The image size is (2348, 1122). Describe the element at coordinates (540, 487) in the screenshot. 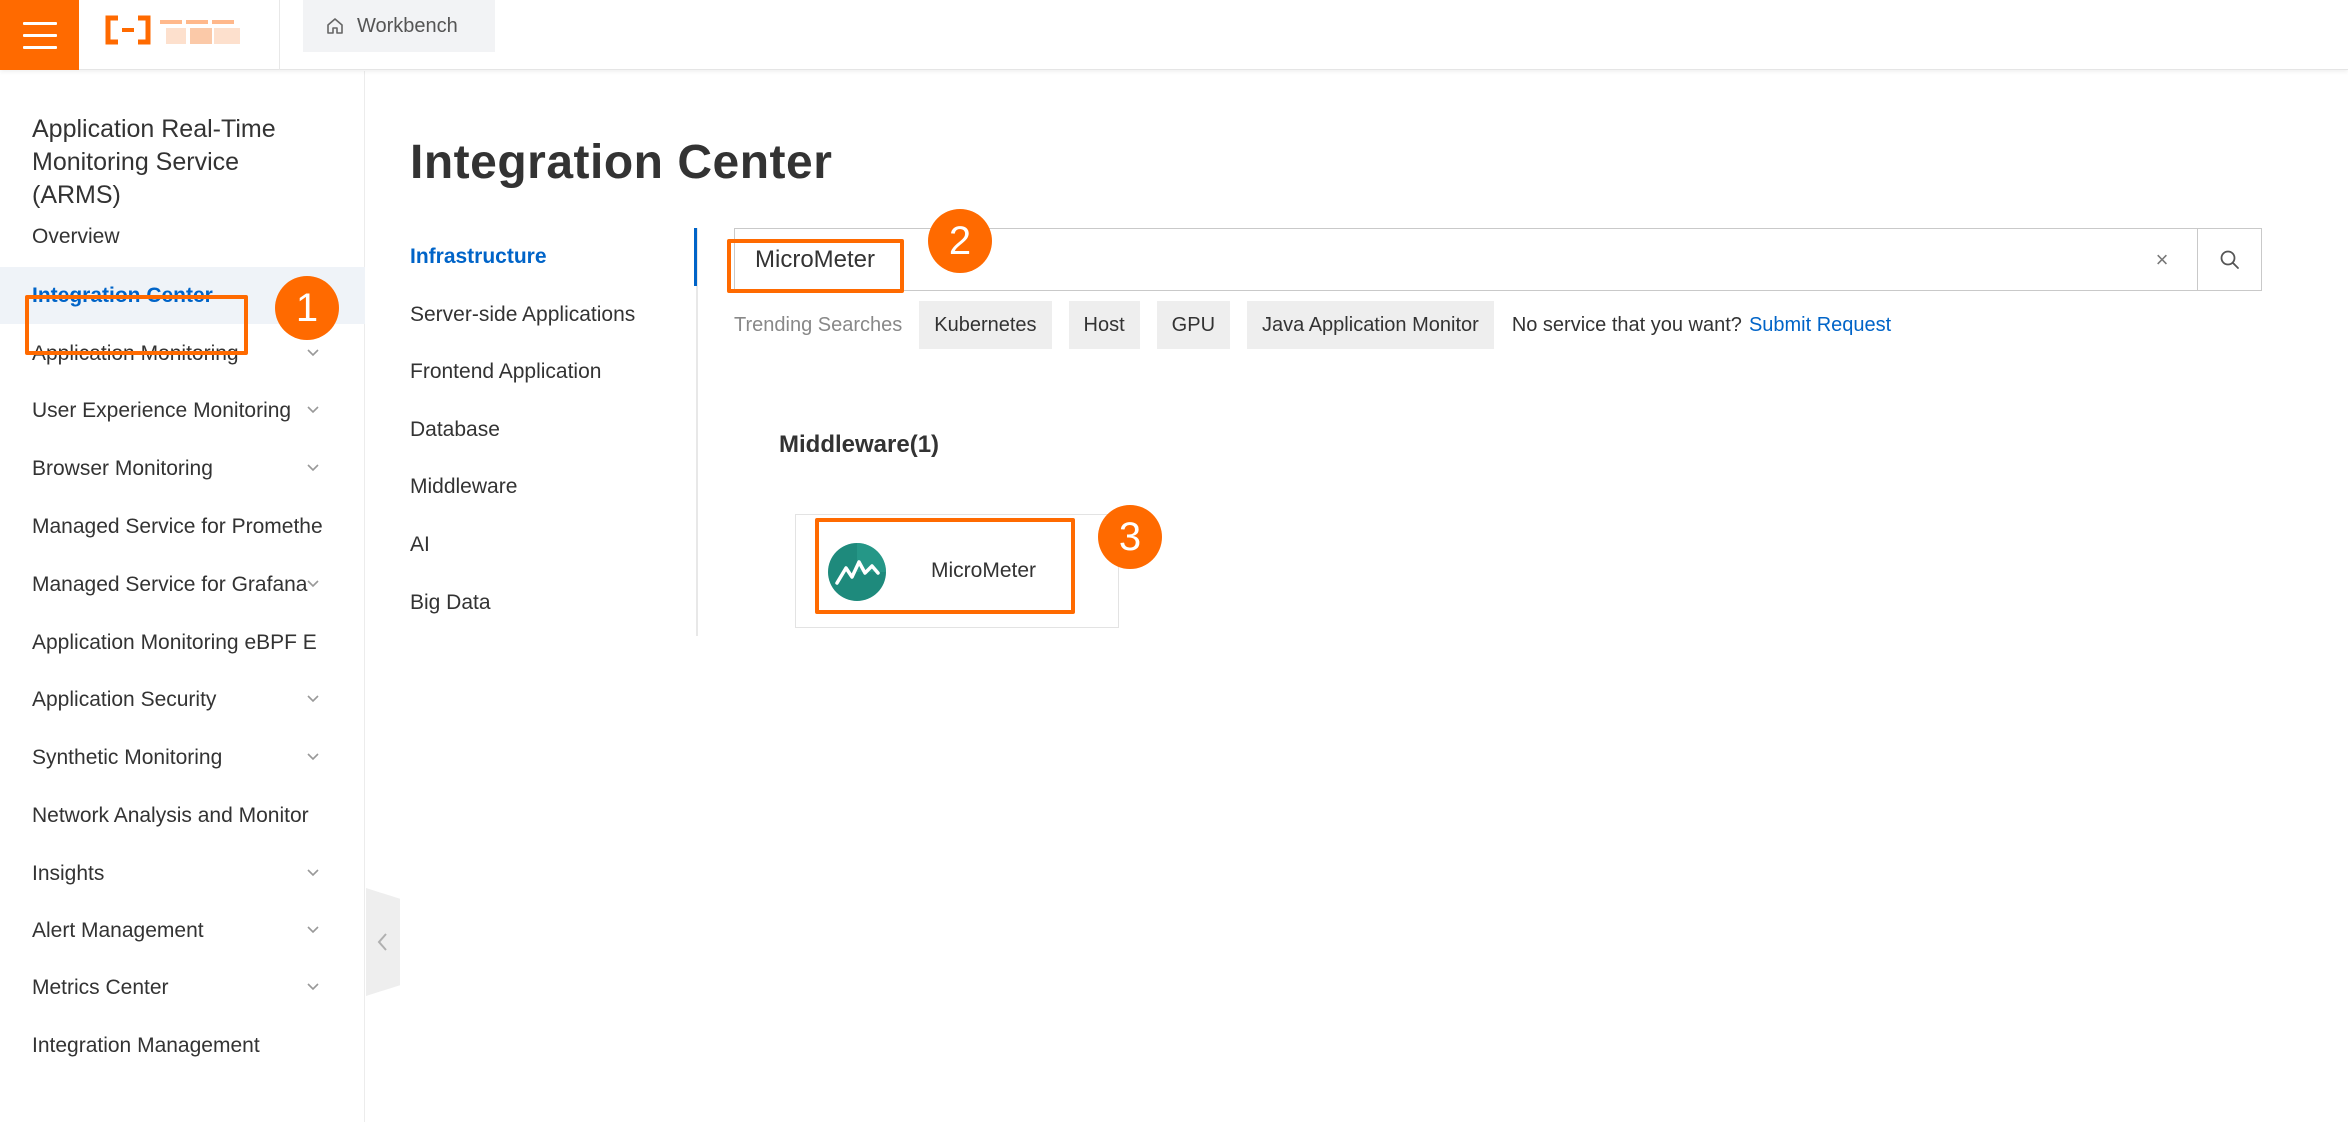

I see `category-middleware: Middleware` at that location.